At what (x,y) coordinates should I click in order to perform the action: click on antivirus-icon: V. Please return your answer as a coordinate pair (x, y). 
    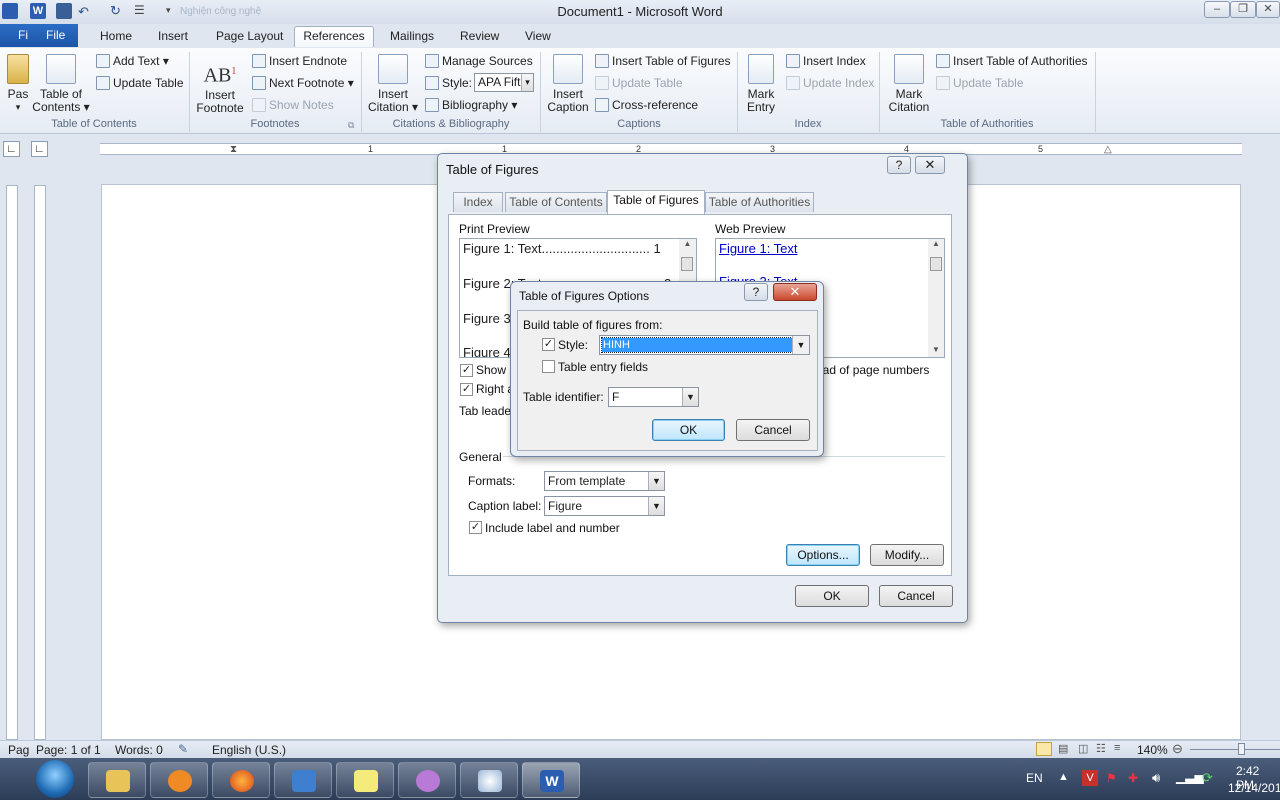
    Looking at the image, I should click on (1090, 778).